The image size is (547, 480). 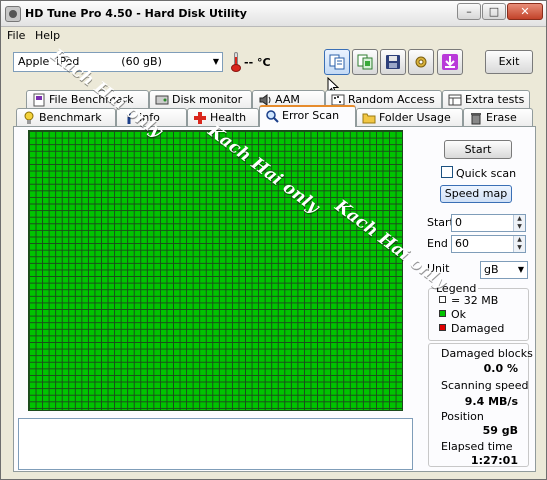 What do you see at coordinates (273, 36) in the screenshot?
I see `menu-bar: File Help` at bounding box center [273, 36].